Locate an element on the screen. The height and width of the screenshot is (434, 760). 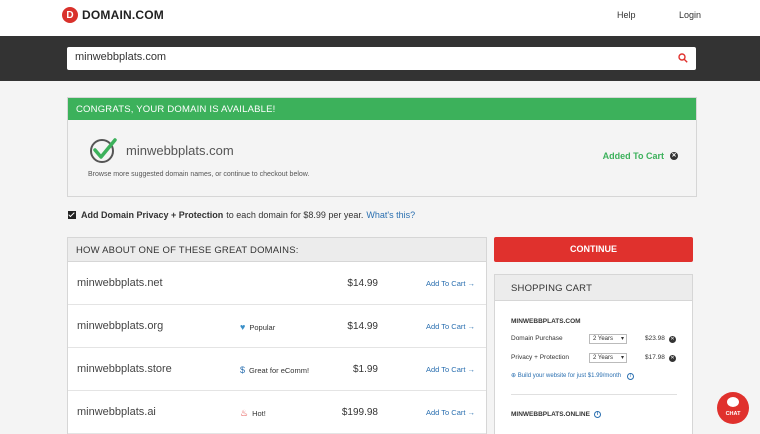
search-band is located at coordinates (380, 58).